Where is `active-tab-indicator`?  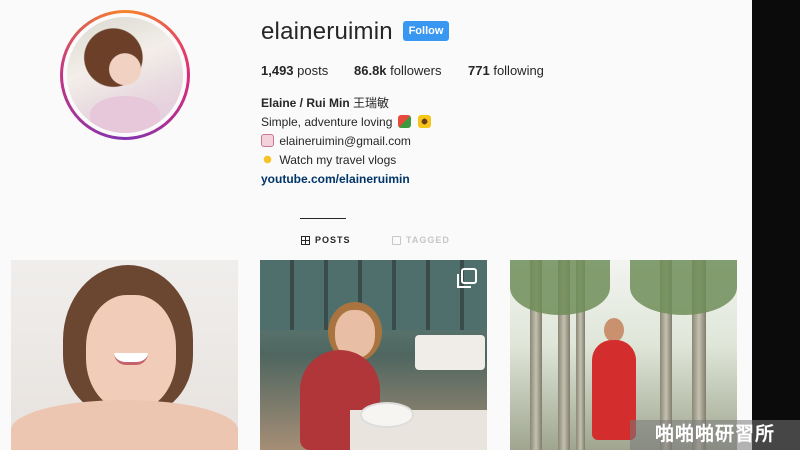
active-tab-indicator is located at coordinates (323, 218).